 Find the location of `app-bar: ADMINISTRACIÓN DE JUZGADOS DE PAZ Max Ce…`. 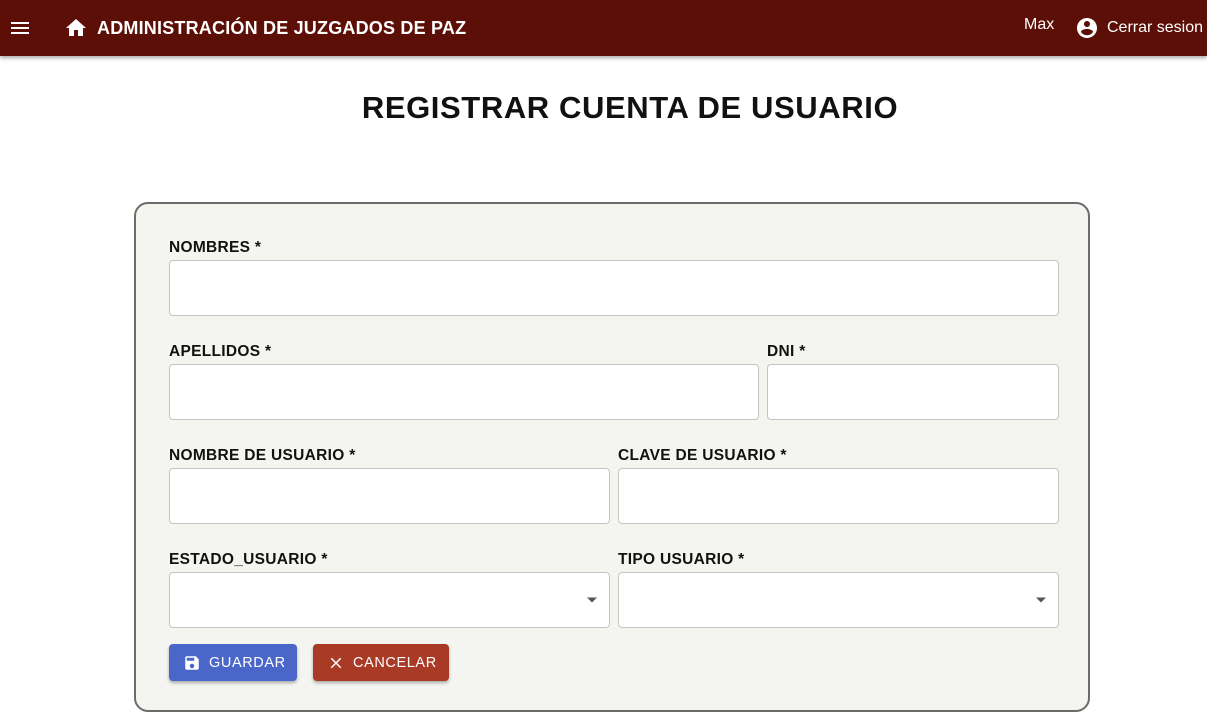

app-bar: ADMINISTRACIÓN DE JUZGADOS DE PAZ Max Ce… is located at coordinates (603, 28).